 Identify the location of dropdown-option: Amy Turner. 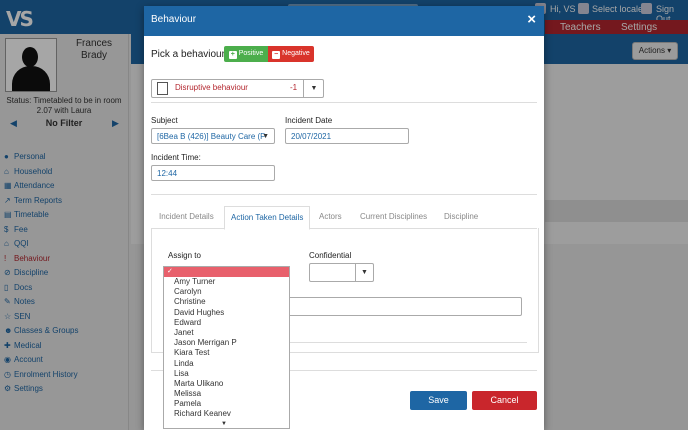
(226, 282).